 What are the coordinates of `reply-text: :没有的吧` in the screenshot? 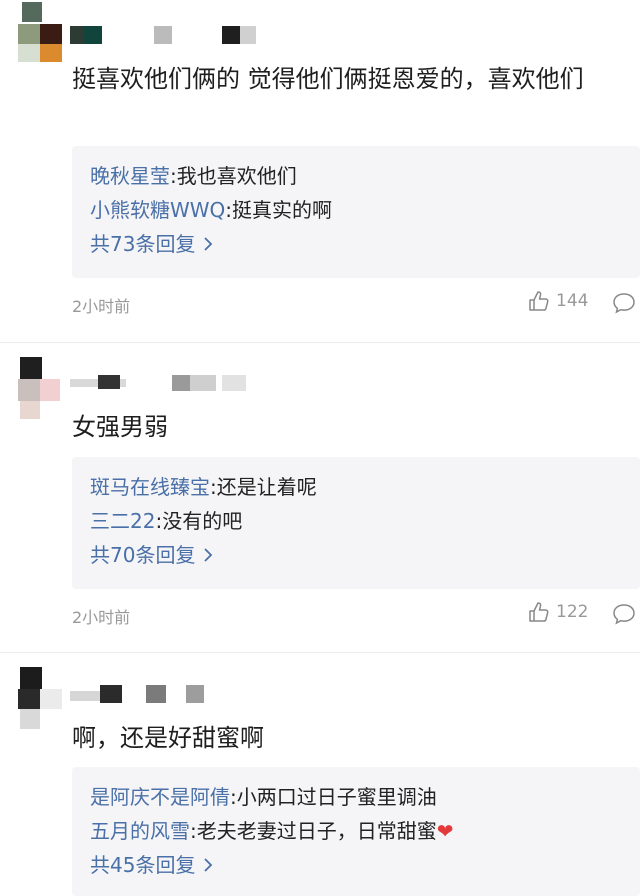 It's located at (199, 521).